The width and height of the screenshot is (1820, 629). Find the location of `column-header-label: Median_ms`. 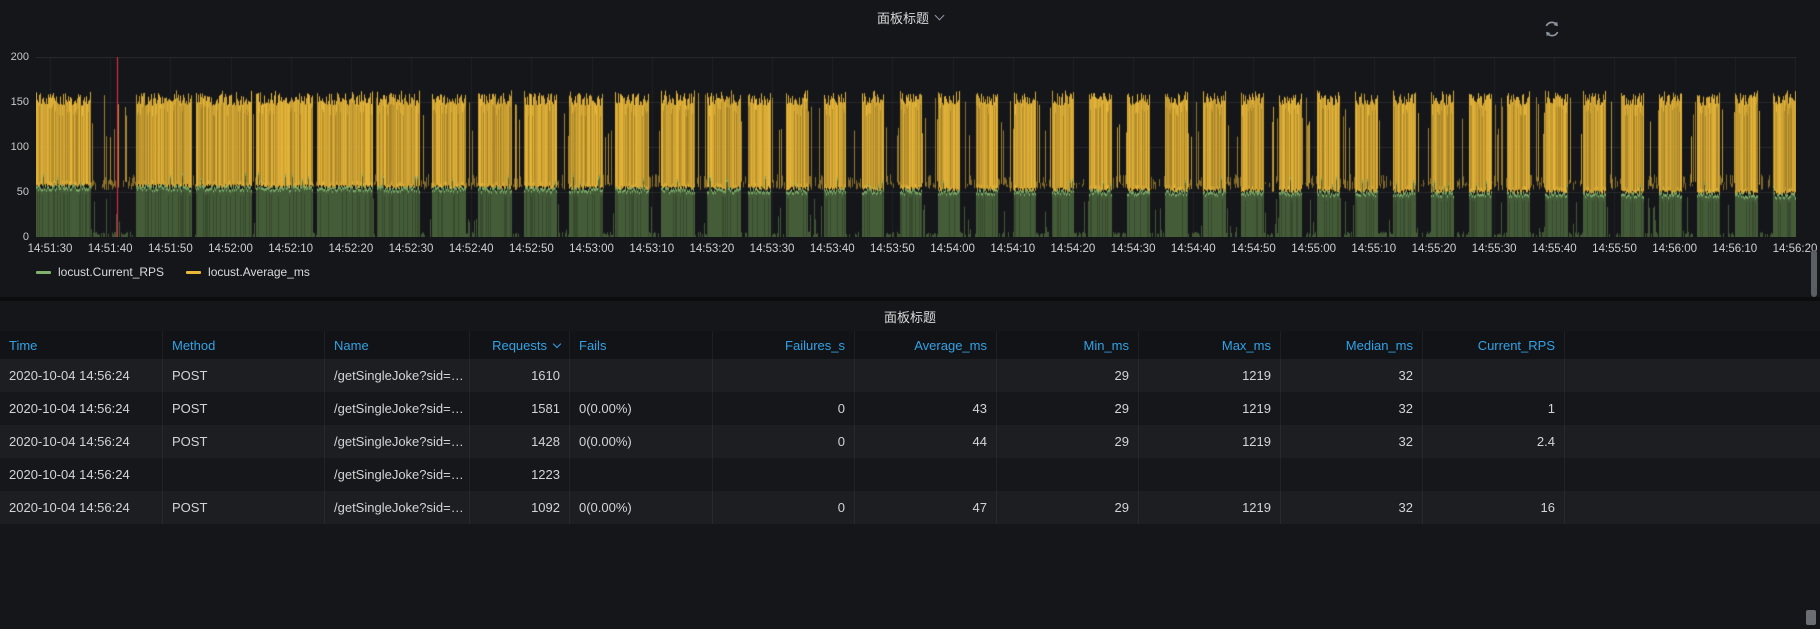

column-header-label: Median_ms is located at coordinates (1379, 345).